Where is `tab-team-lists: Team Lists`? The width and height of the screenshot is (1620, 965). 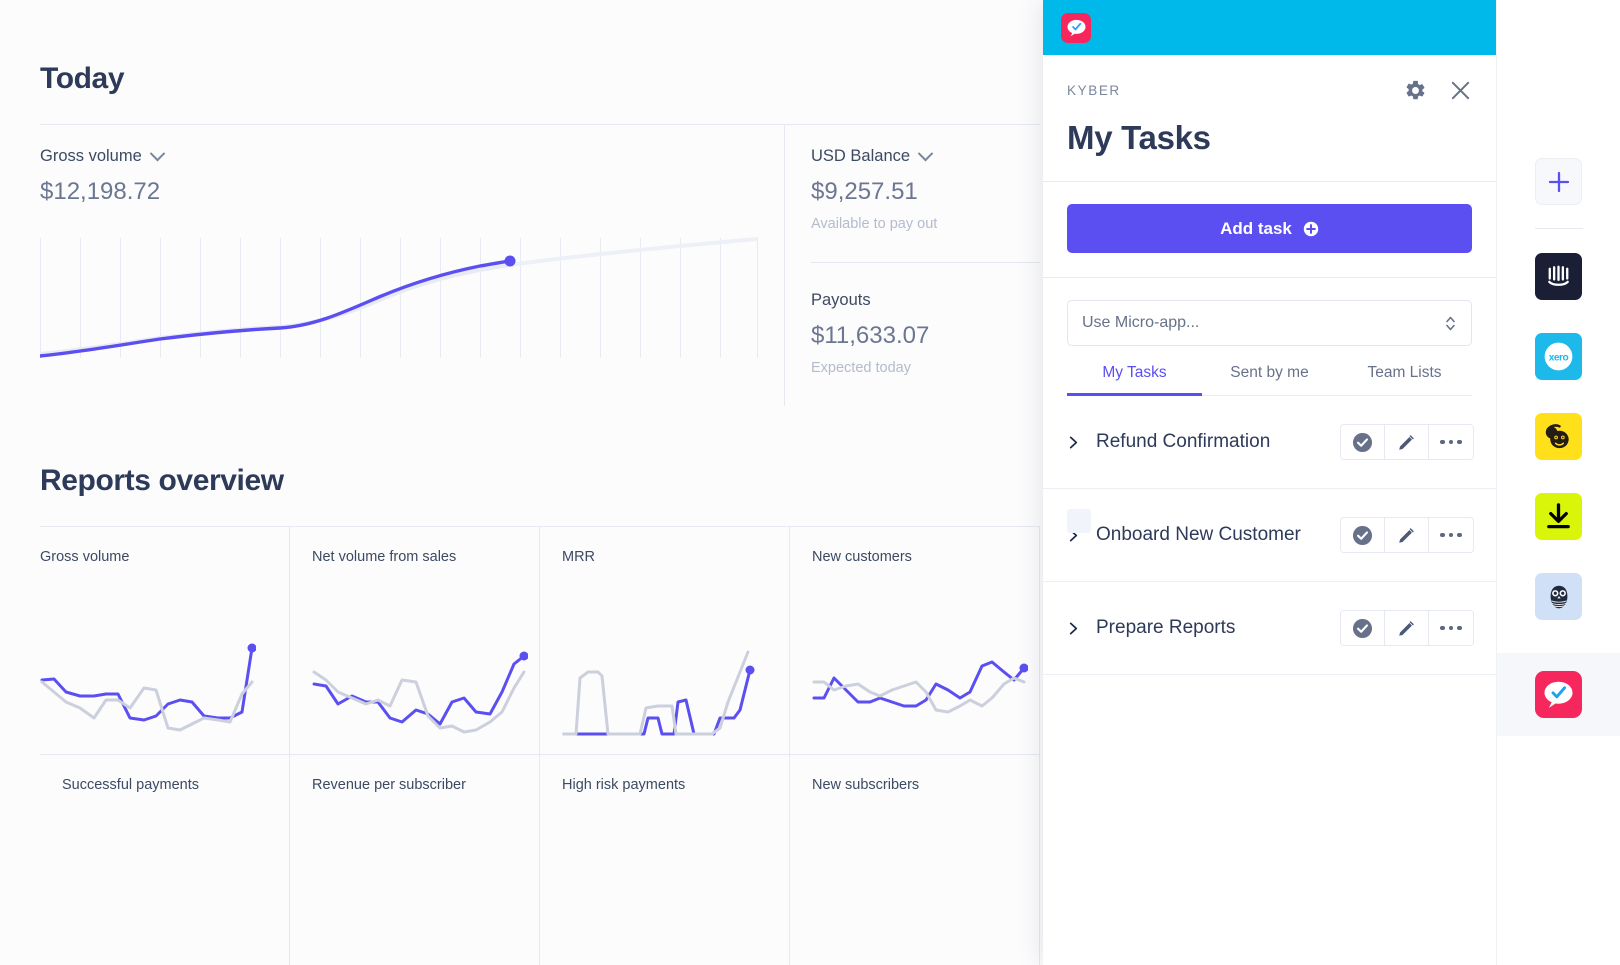
tab-team-lists: Team Lists is located at coordinates (1404, 379).